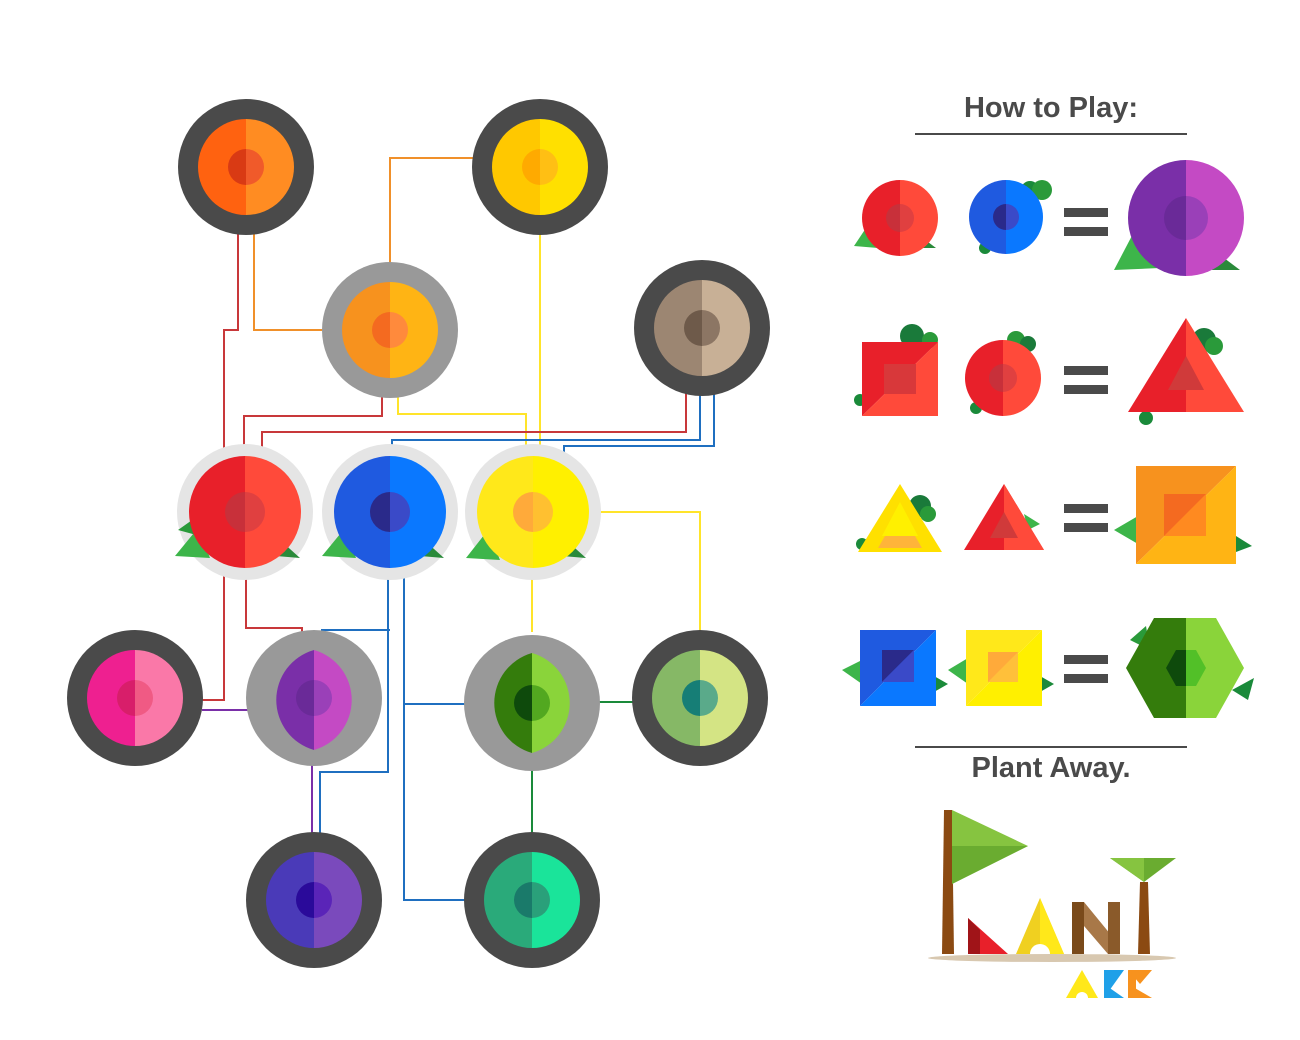  Describe the element at coordinates (1001, 668) in the screenshot. I see `yellow-square-icon` at that location.